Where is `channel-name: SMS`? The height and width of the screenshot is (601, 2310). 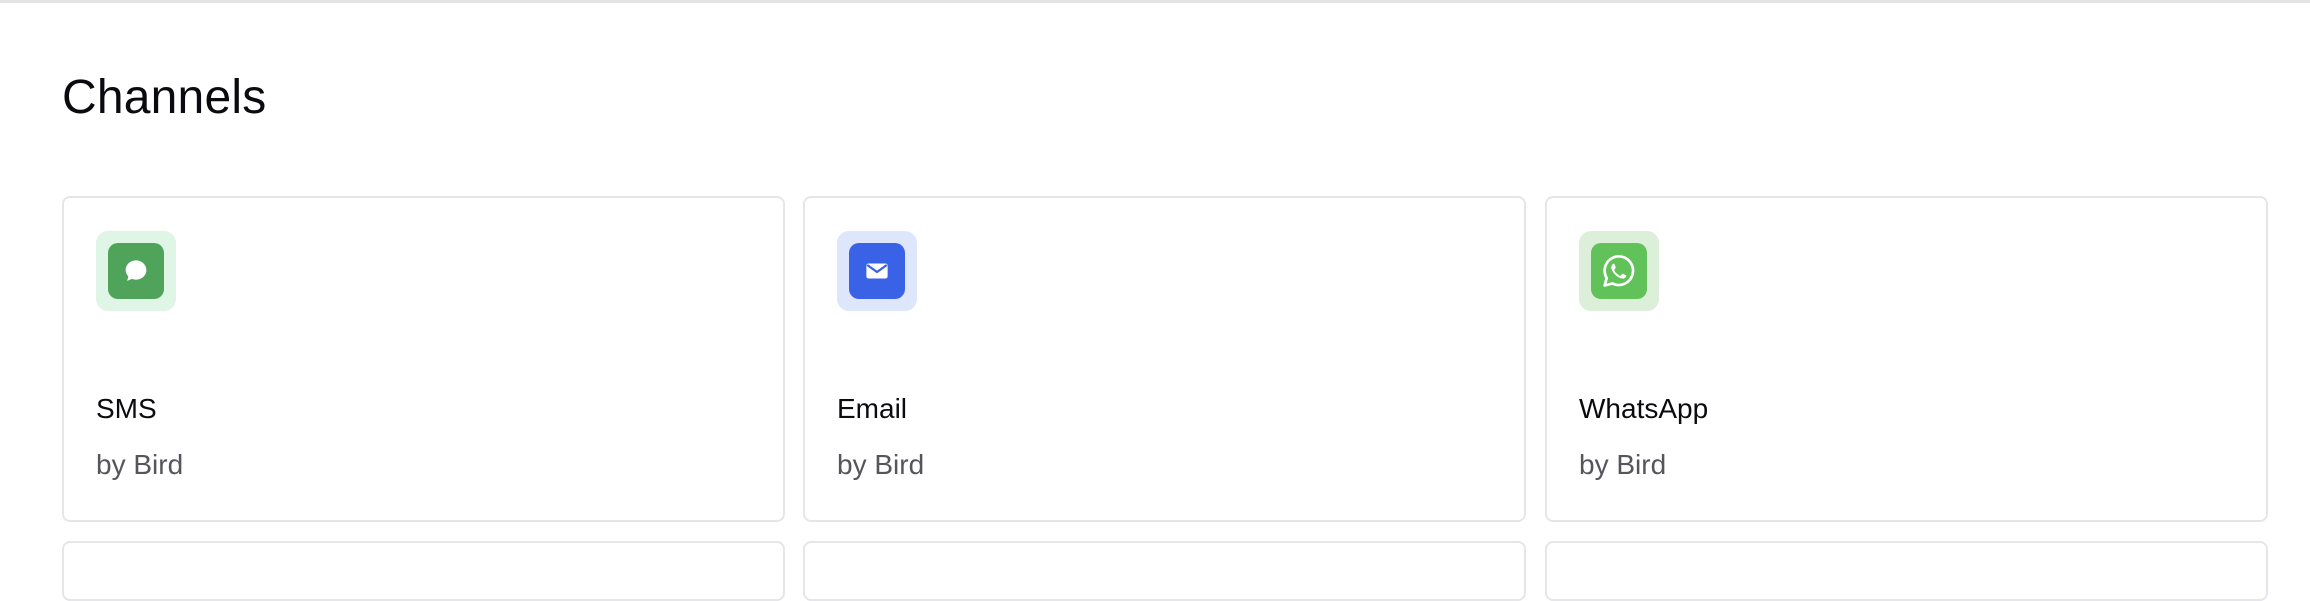
channel-name: SMS is located at coordinates (126, 408).